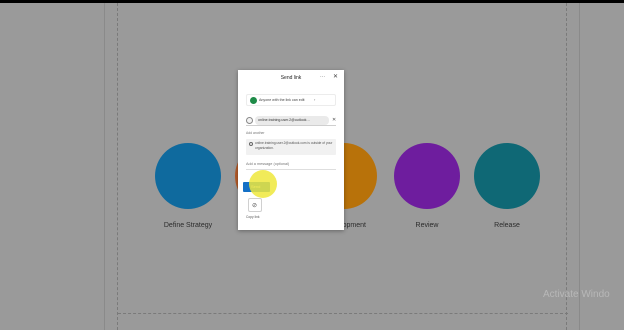 The width and height of the screenshot is (624, 330). Describe the element at coordinates (335, 76) in the screenshot. I see `close-icon: ✕` at that location.